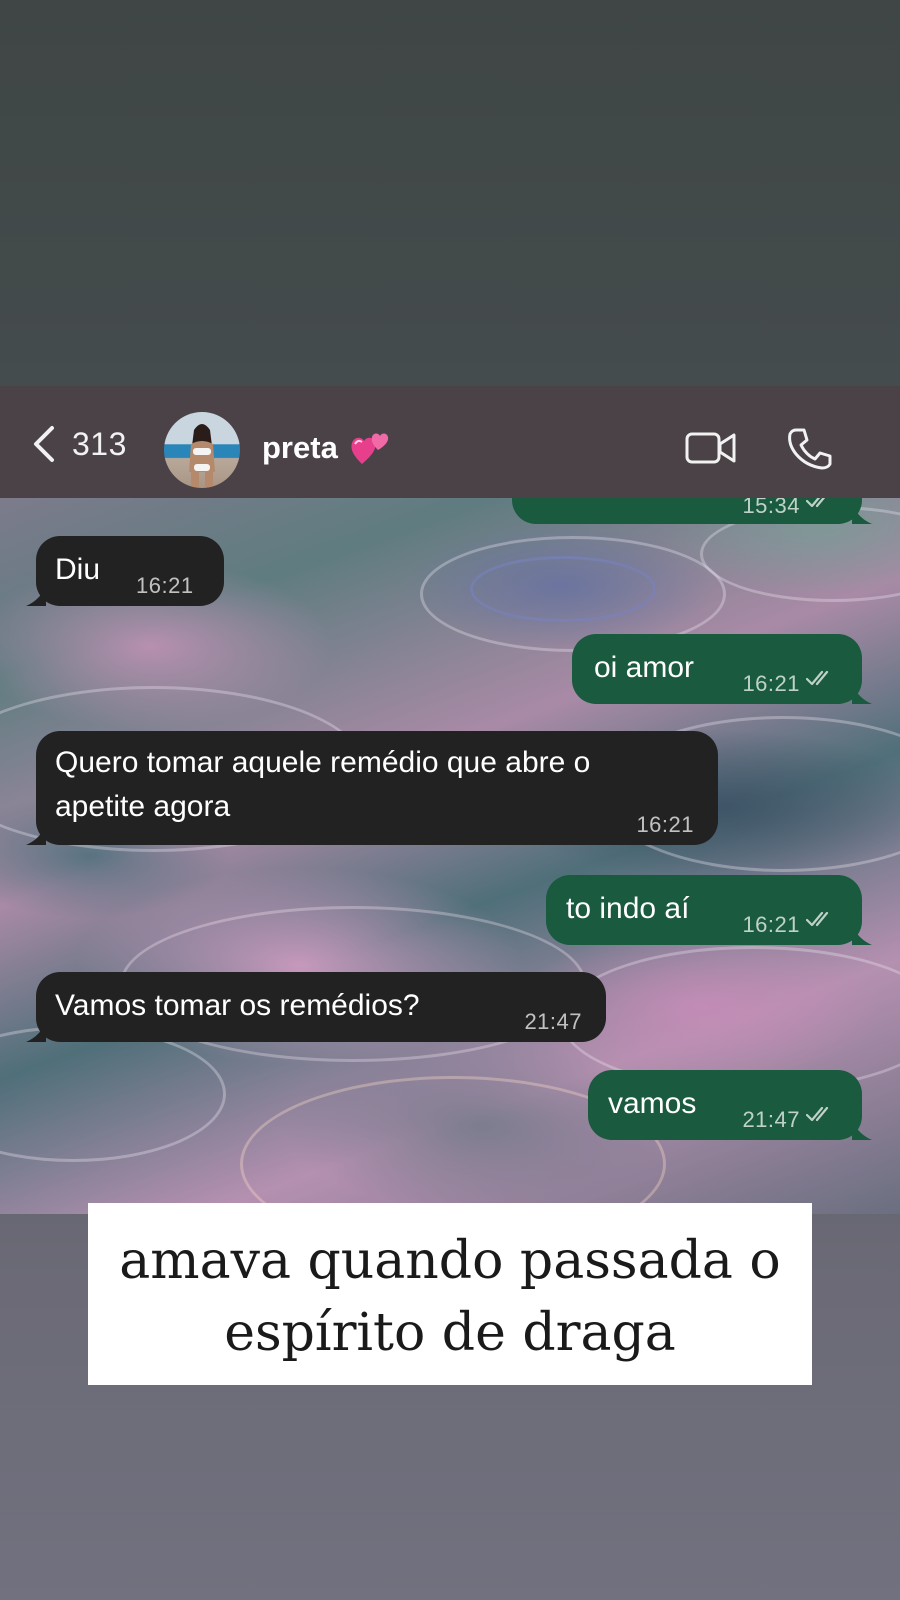 Image resolution: width=900 pixels, height=1600 pixels. What do you see at coordinates (450, 442) in the screenshot?
I see `chat-header: 313 preta` at bounding box center [450, 442].